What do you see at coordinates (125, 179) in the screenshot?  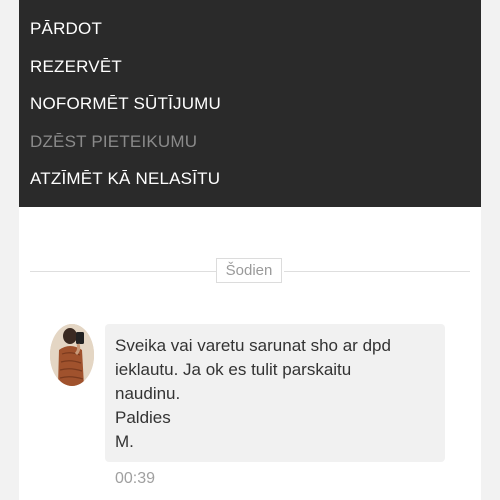 I see `menu-item-mark-unread: ATZĪMĒT KĀ NELASĪTU` at bounding box center [125, 179].